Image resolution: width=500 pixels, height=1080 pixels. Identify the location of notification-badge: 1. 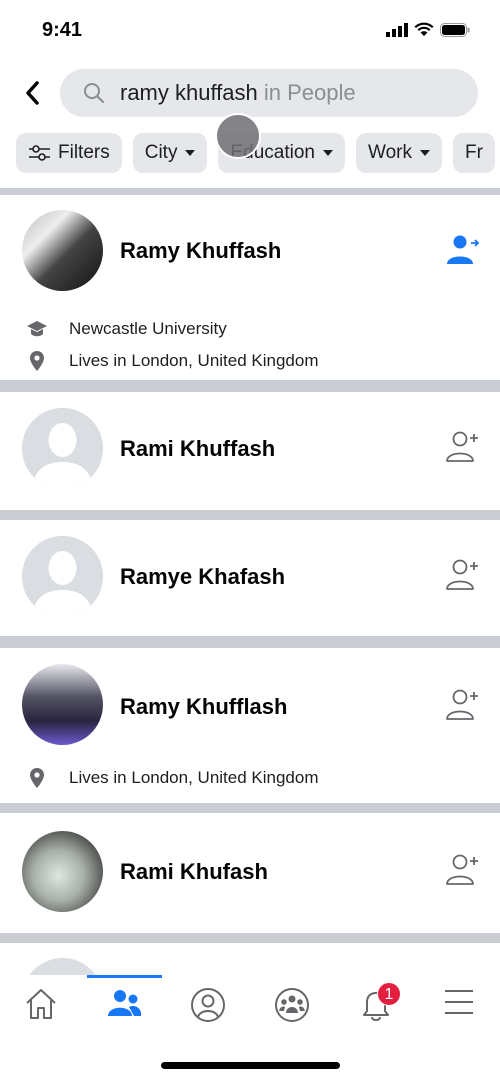
(389, 994).